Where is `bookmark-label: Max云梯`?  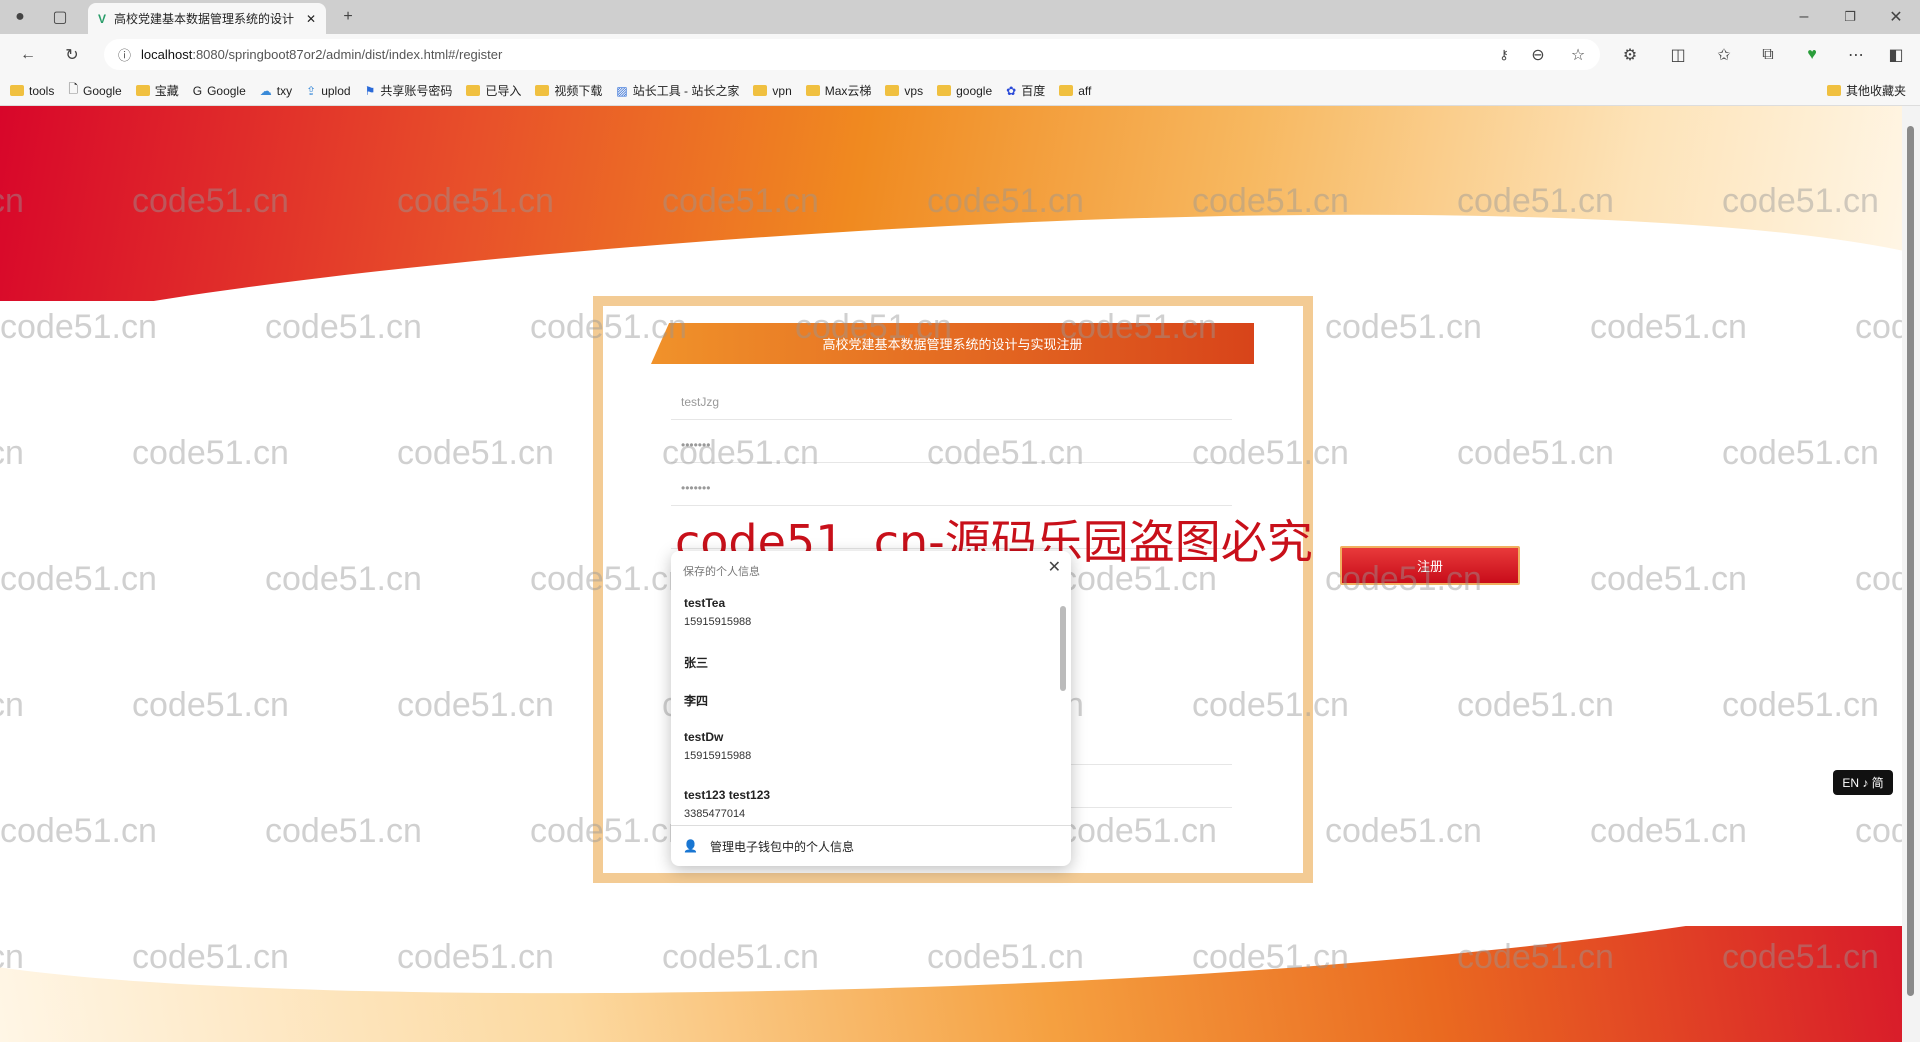
bookmark-label: Max云梯 is located at coordinates (848, 91).